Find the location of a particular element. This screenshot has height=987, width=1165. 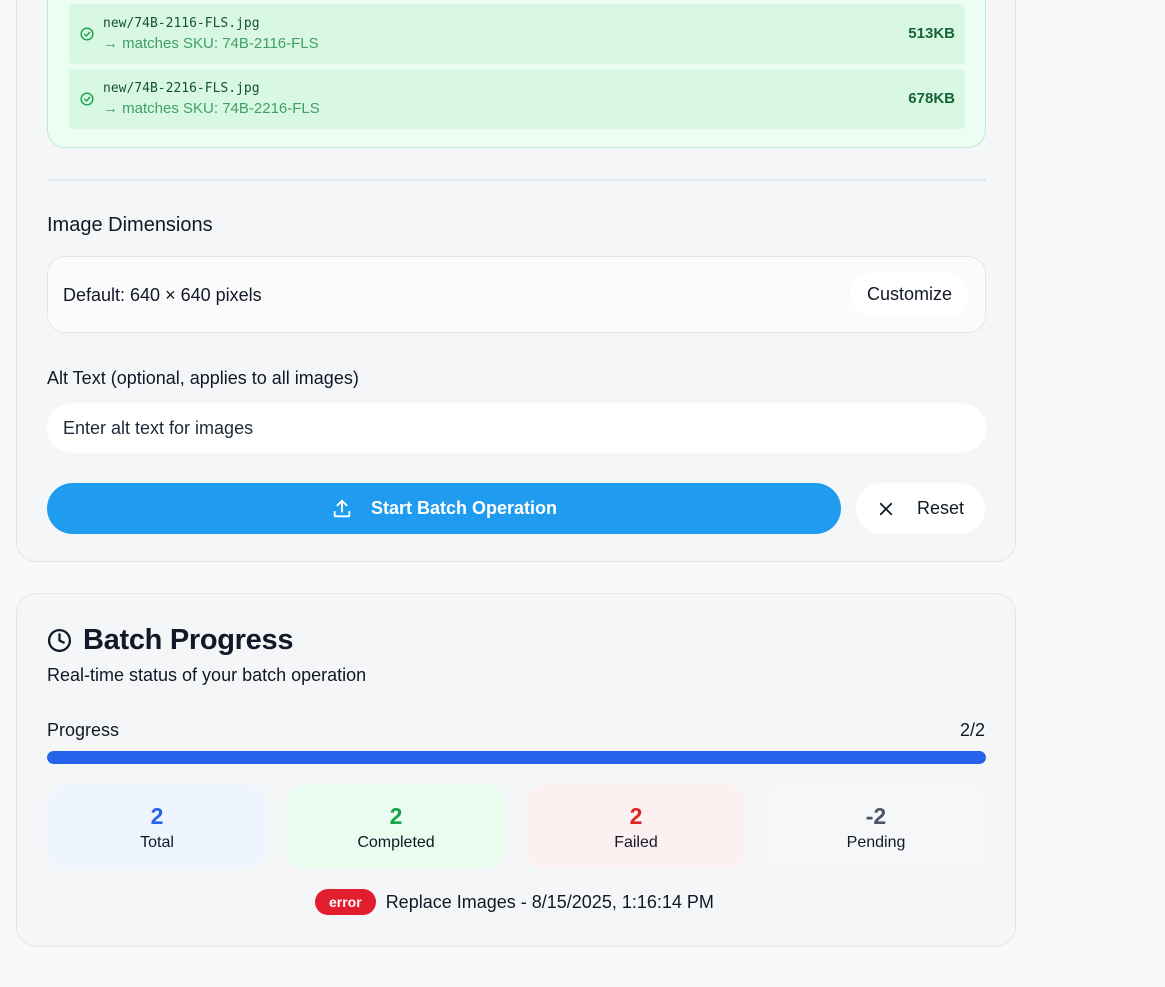

stat-completed: 2 Completed is located at coordinates (396, 826).